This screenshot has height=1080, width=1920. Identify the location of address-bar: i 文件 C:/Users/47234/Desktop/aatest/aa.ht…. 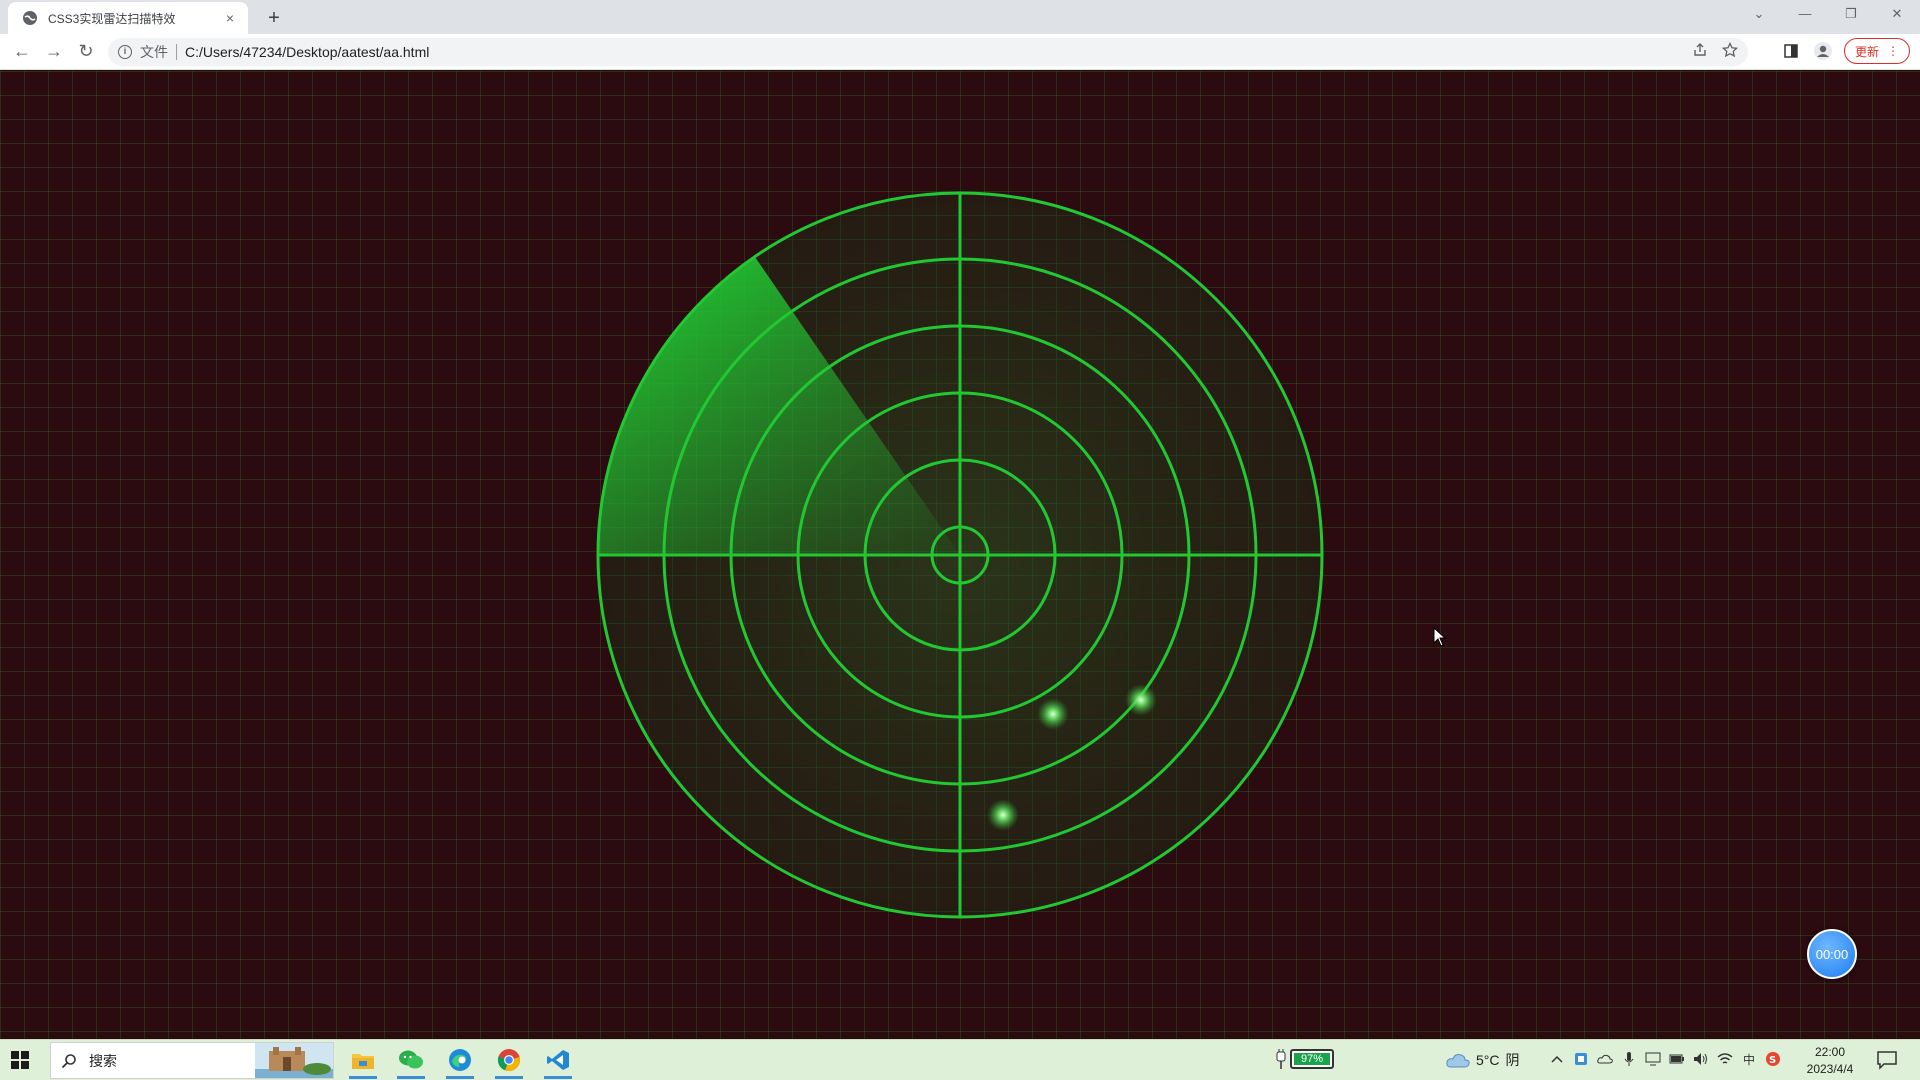
(928, 52).